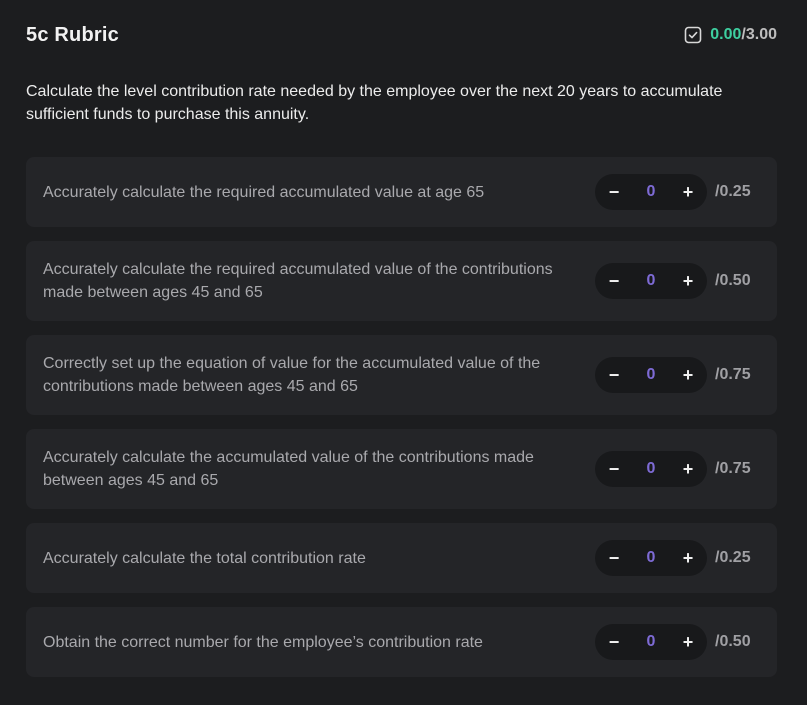 Image resolution: width=807 pixels, height=705 pixels. I want to click on rubric-title: 5c Rubric, so click(72, 34).